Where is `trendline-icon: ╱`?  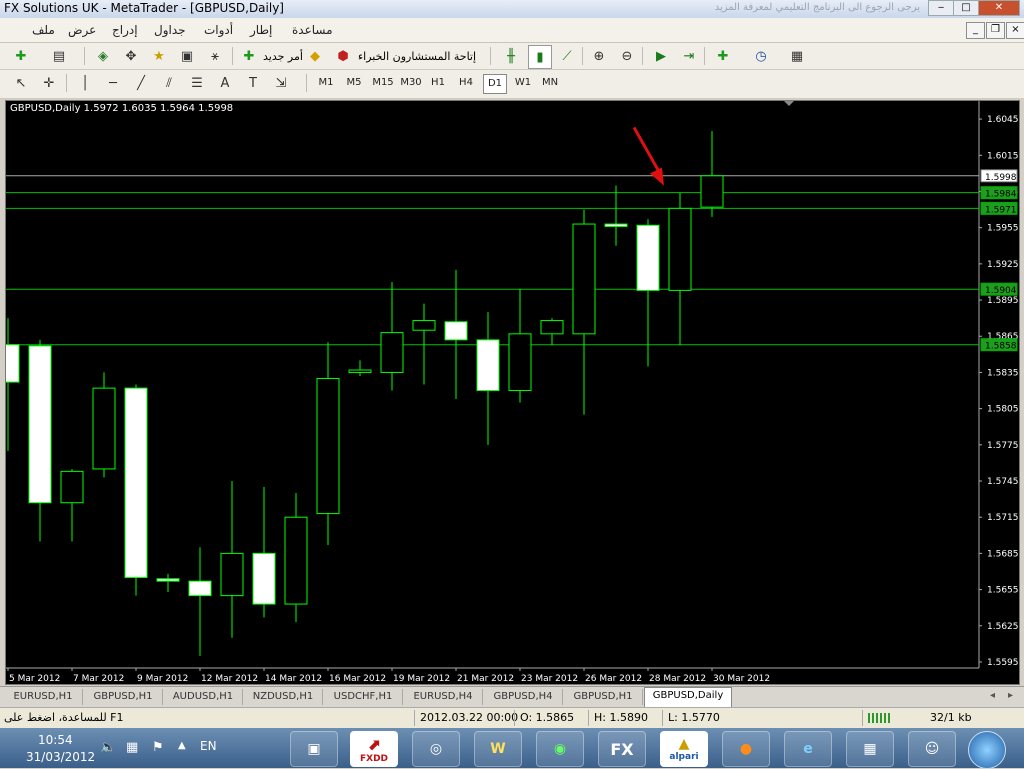 trendline-icon: ╱ is located at coordinates (141, 83).